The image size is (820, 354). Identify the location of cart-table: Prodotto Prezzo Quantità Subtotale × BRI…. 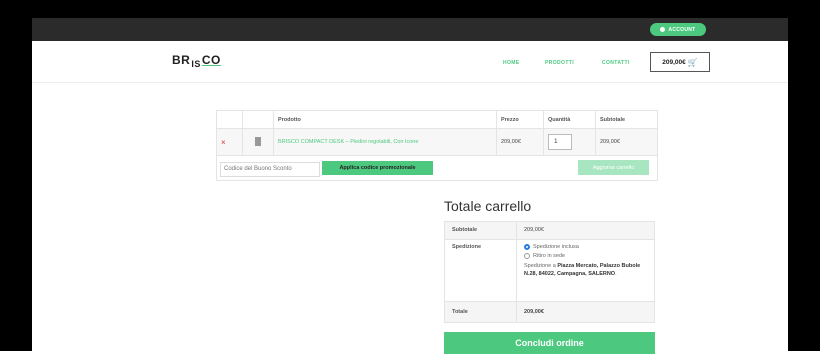
(437, 133).